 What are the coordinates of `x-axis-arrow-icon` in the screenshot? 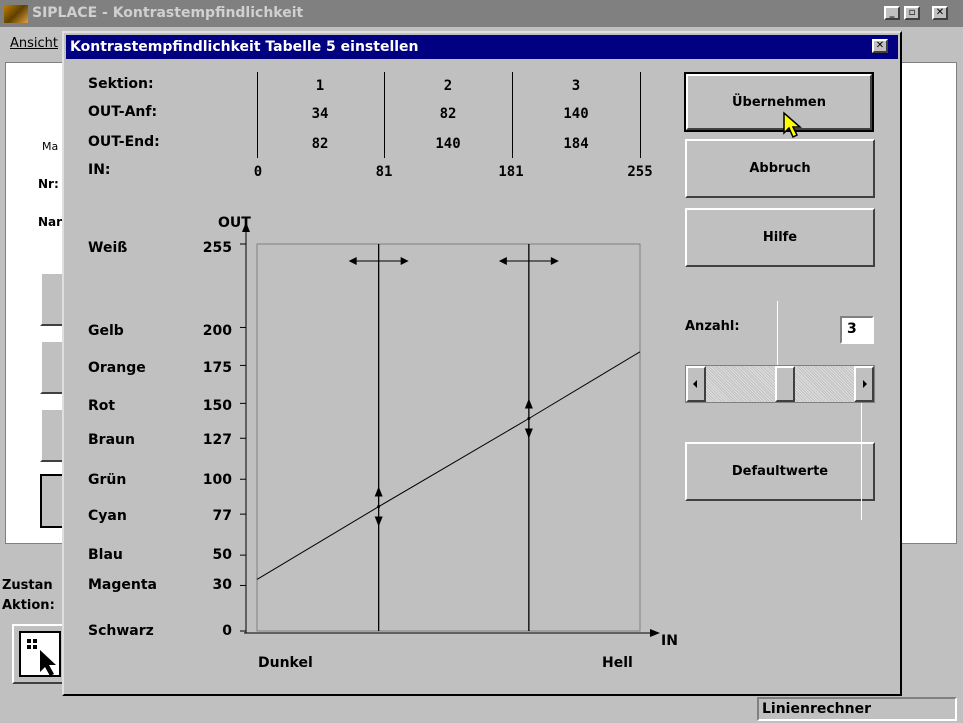 It's located at (655, 633).